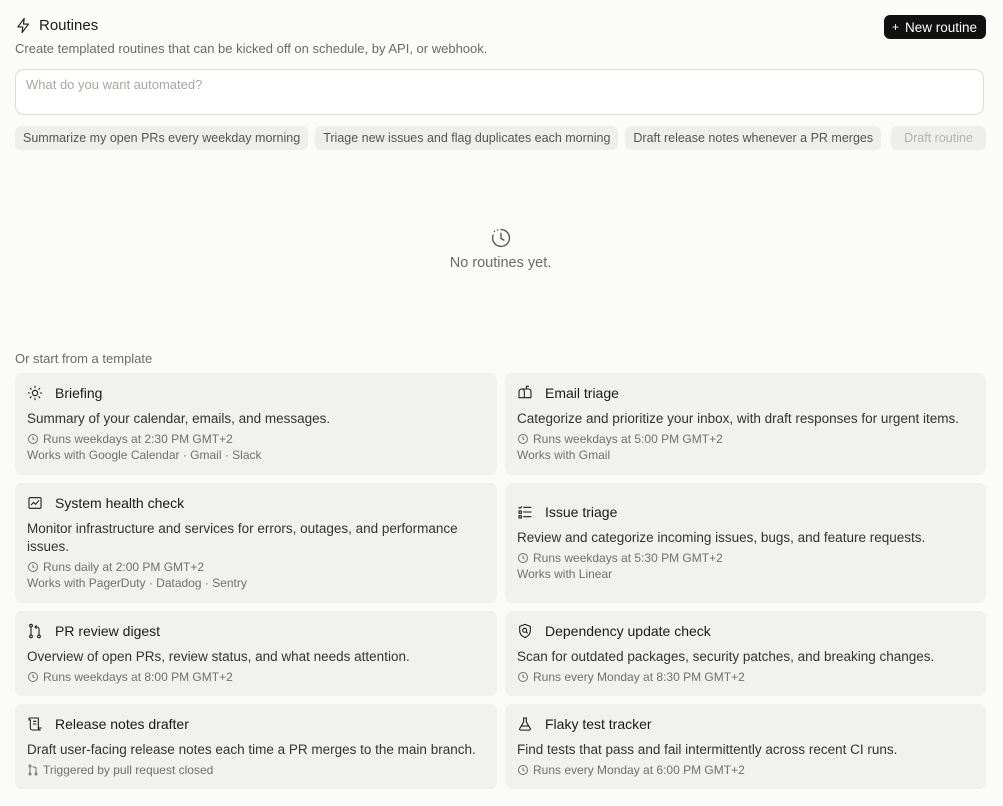 The height and width of the screenshot is (806, 1003). What do you see at coordinates (35, 503) in the screenshot?
I see `chart-icon` at bounding box center [35, 503].